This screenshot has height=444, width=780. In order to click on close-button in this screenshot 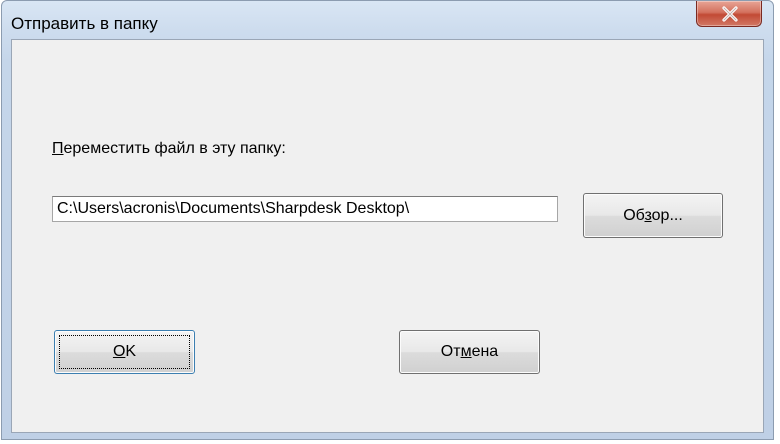, I will do `click(729, 14)`.